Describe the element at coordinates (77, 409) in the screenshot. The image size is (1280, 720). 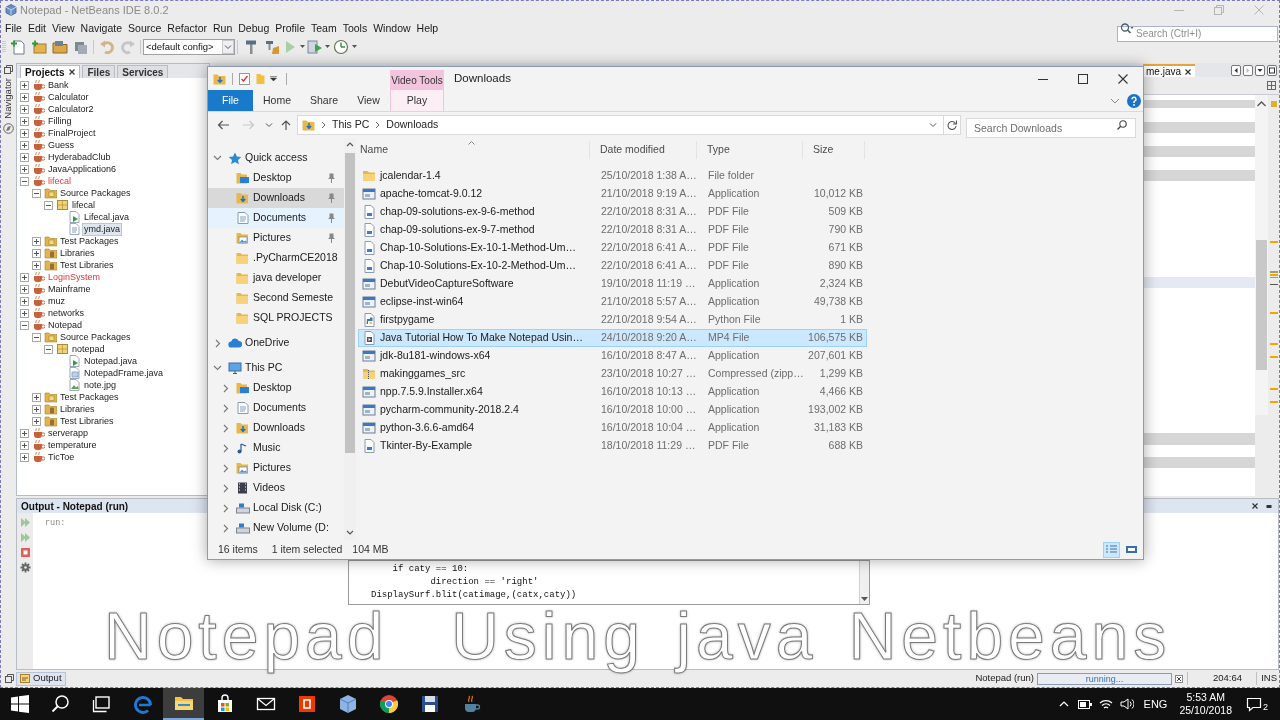
I see `tree-item: Libraries` at that location.